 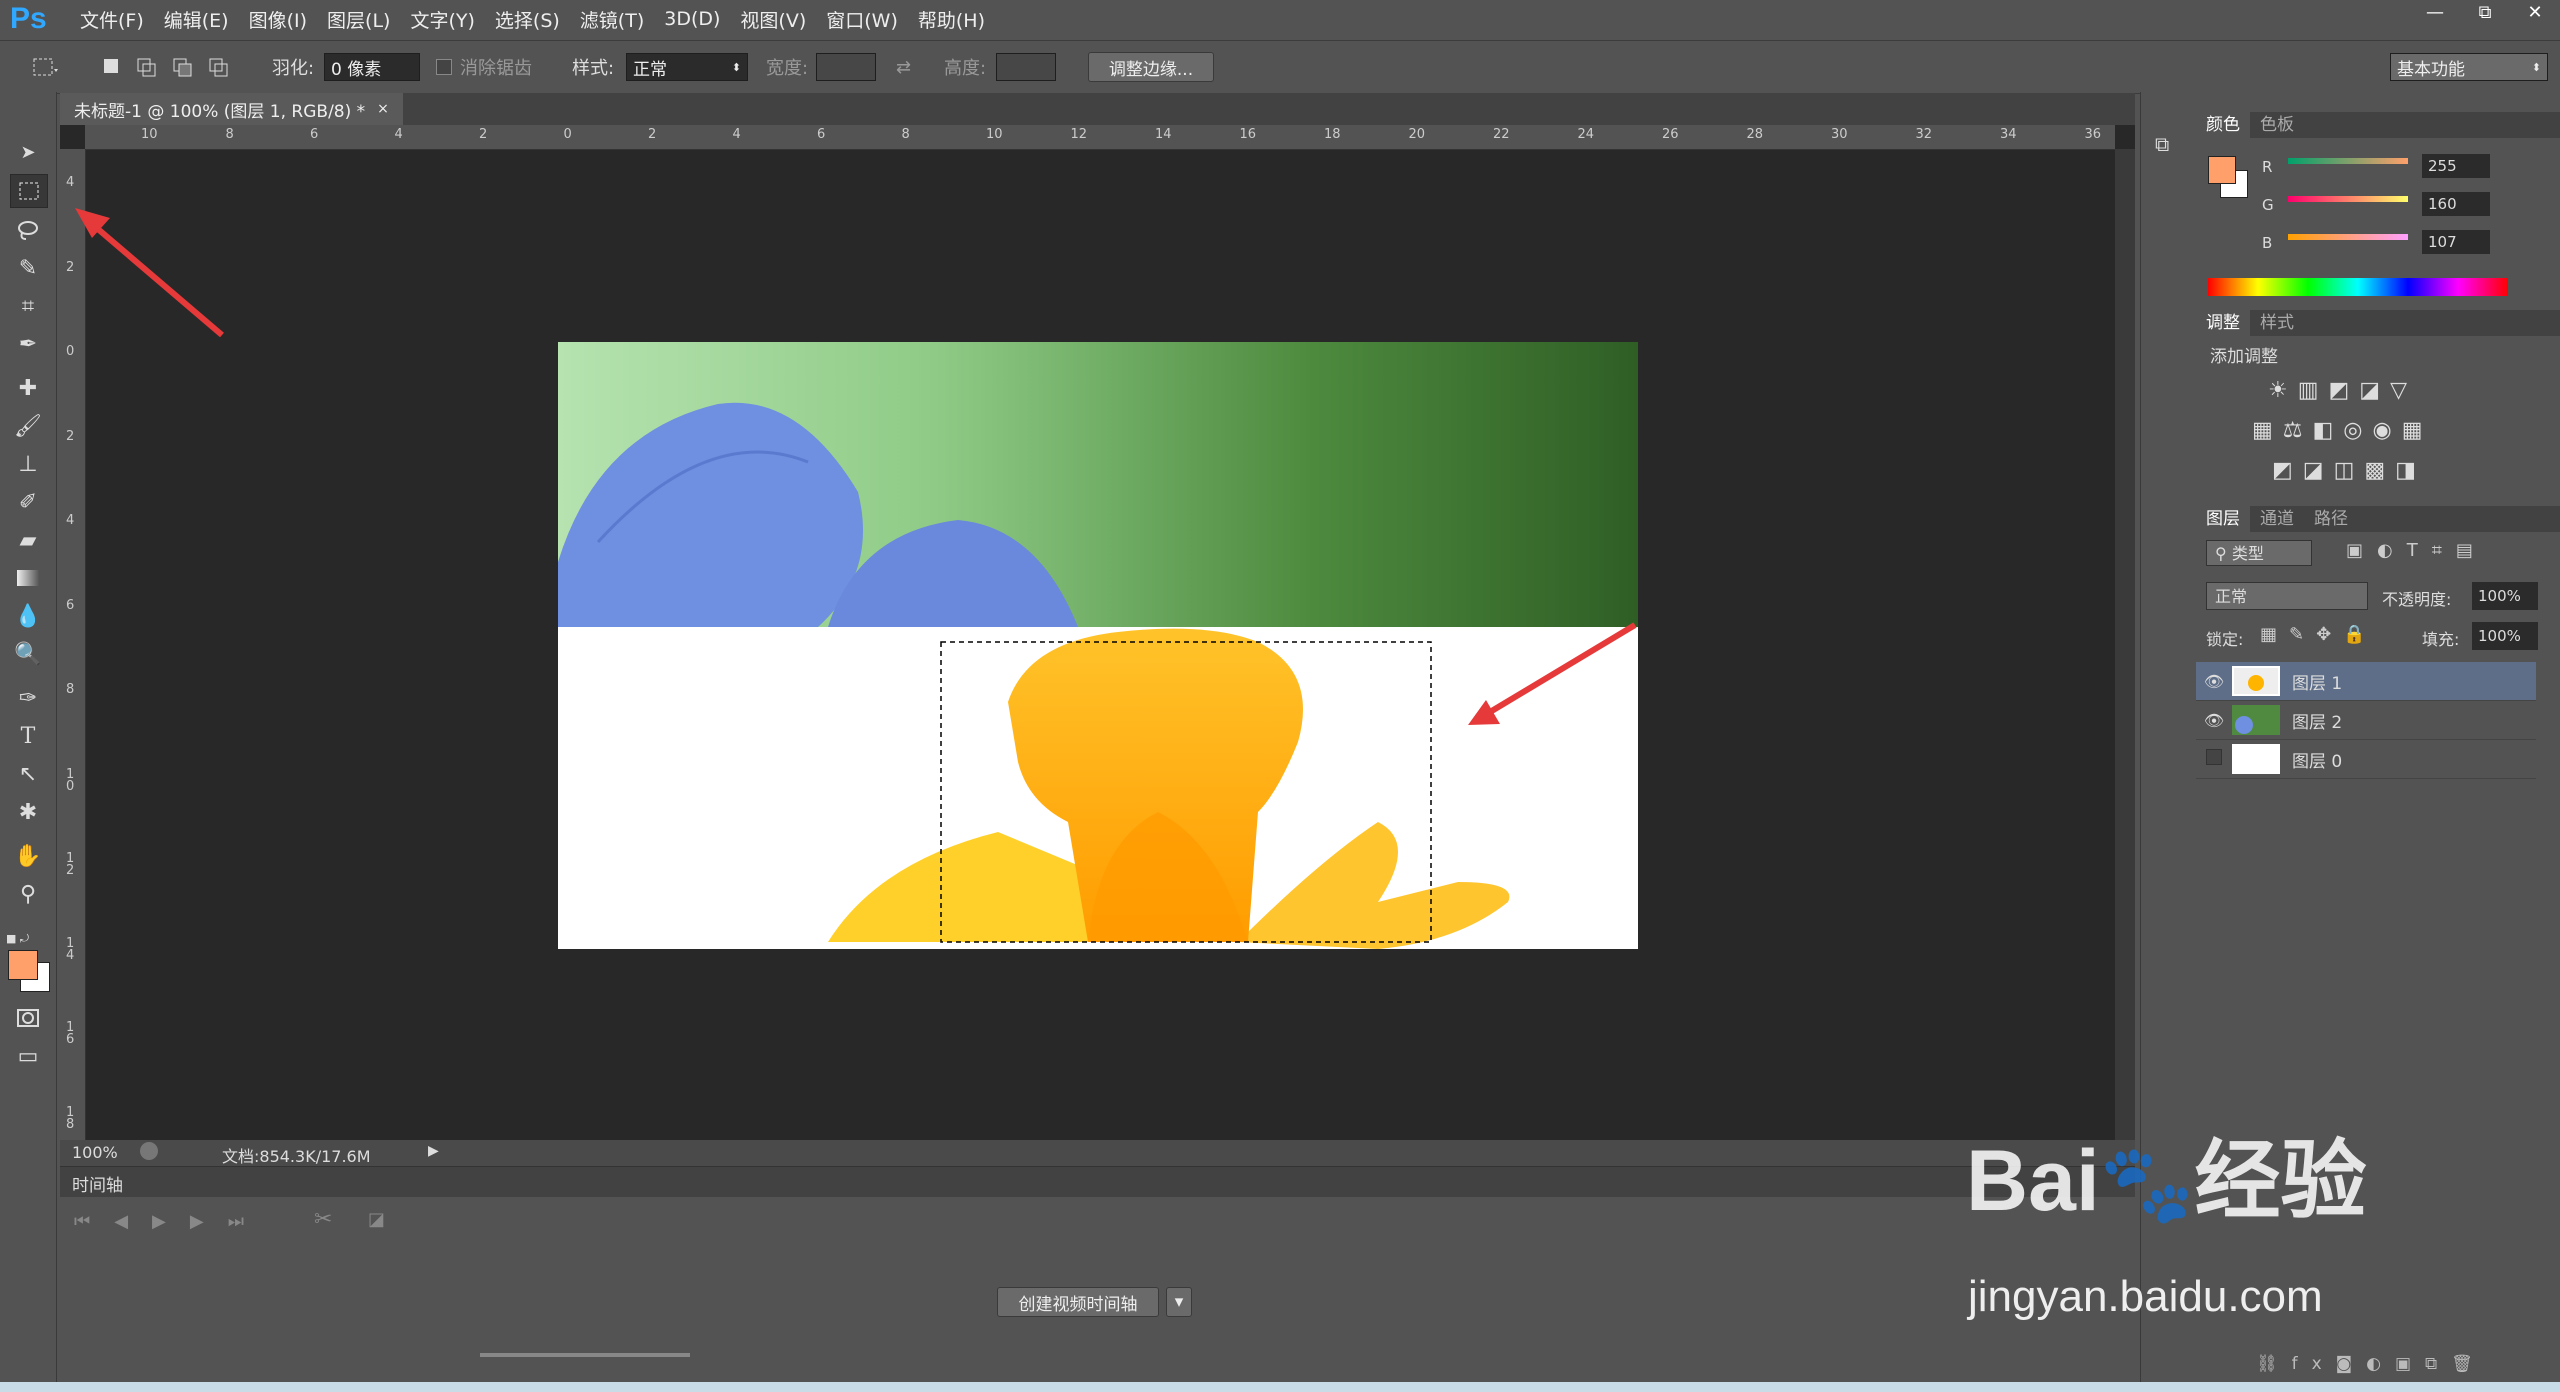 What do you see at coordinates (2256, 681) in the screenshot?
I see `layer-thumbnail` at bounding box center [2256, 681].